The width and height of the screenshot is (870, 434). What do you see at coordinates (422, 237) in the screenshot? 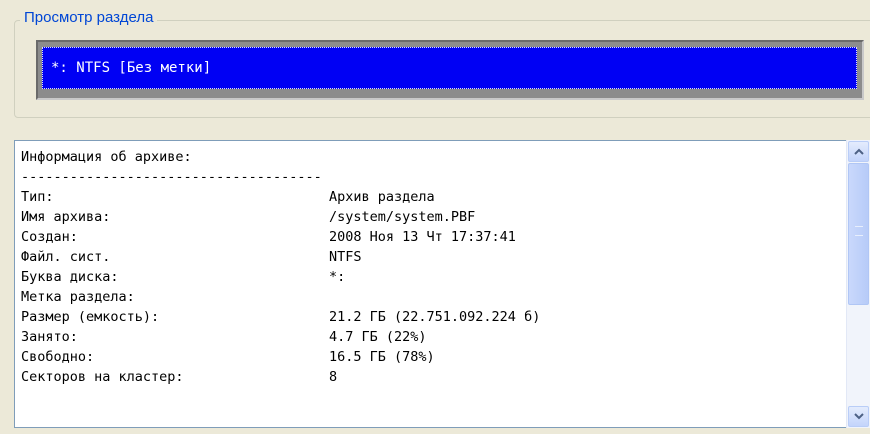
I see `archive-info-value: 2008 Ноя 13 Чт 17:37:41` at bounding box center [422, 237].